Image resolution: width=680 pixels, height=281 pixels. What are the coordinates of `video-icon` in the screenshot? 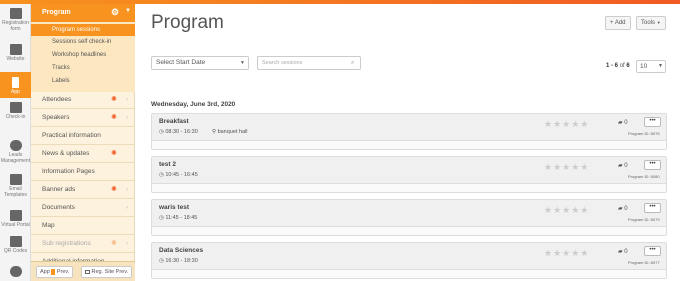 It's located at (15, 215).